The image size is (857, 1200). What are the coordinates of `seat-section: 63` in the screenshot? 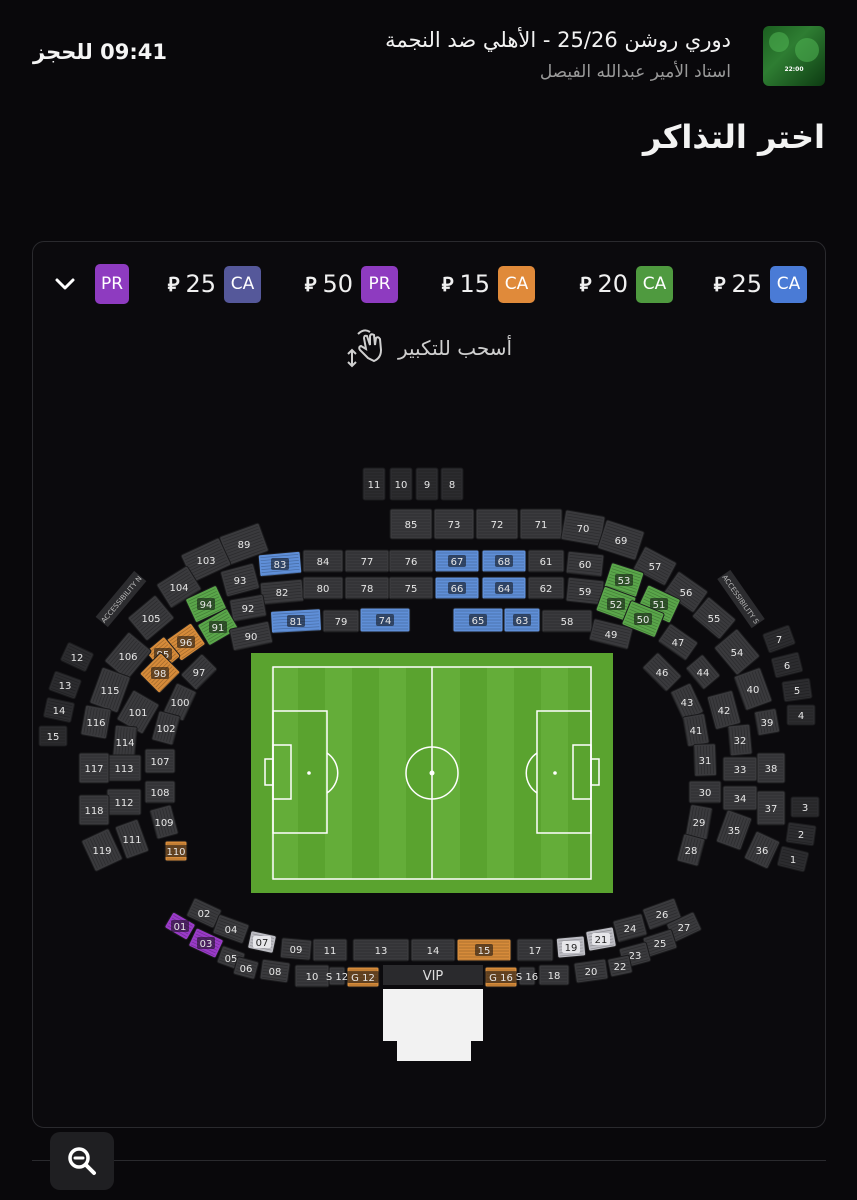 It's located at (522, 620).